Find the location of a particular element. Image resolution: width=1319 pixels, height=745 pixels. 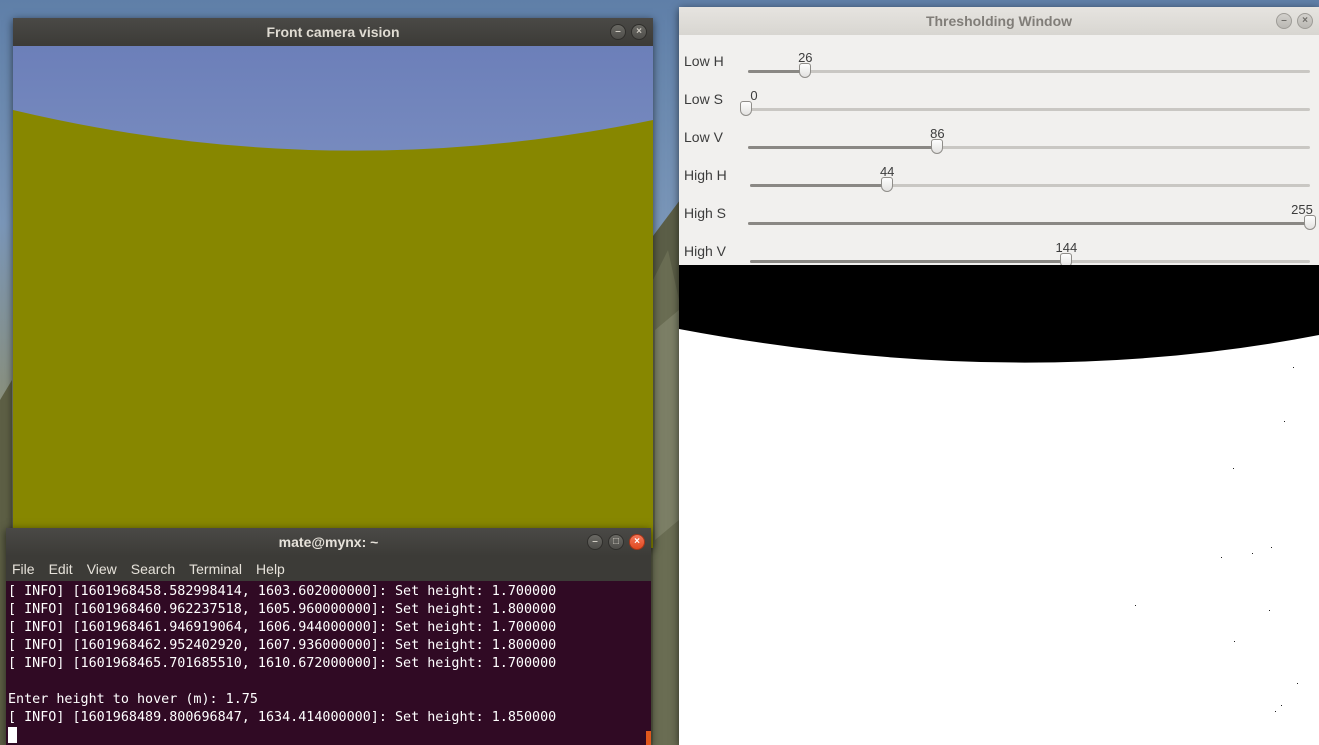

terminal-title: mate@mynx: ~ is located at coordinates (328, 542).